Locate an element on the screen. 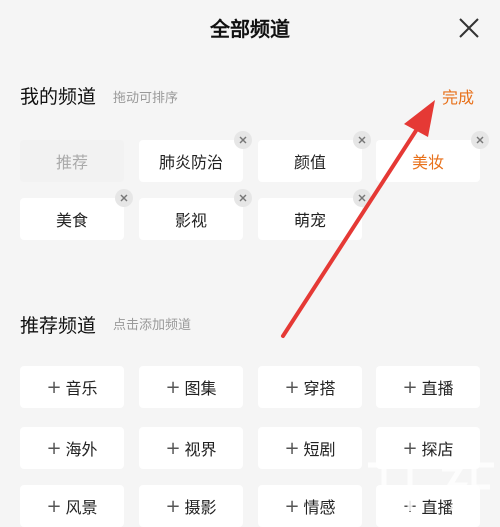 The height and width of the screenshot is (527, 500). my-channel-chip-recommend: 推荐 is located at coordinates (72, 161).